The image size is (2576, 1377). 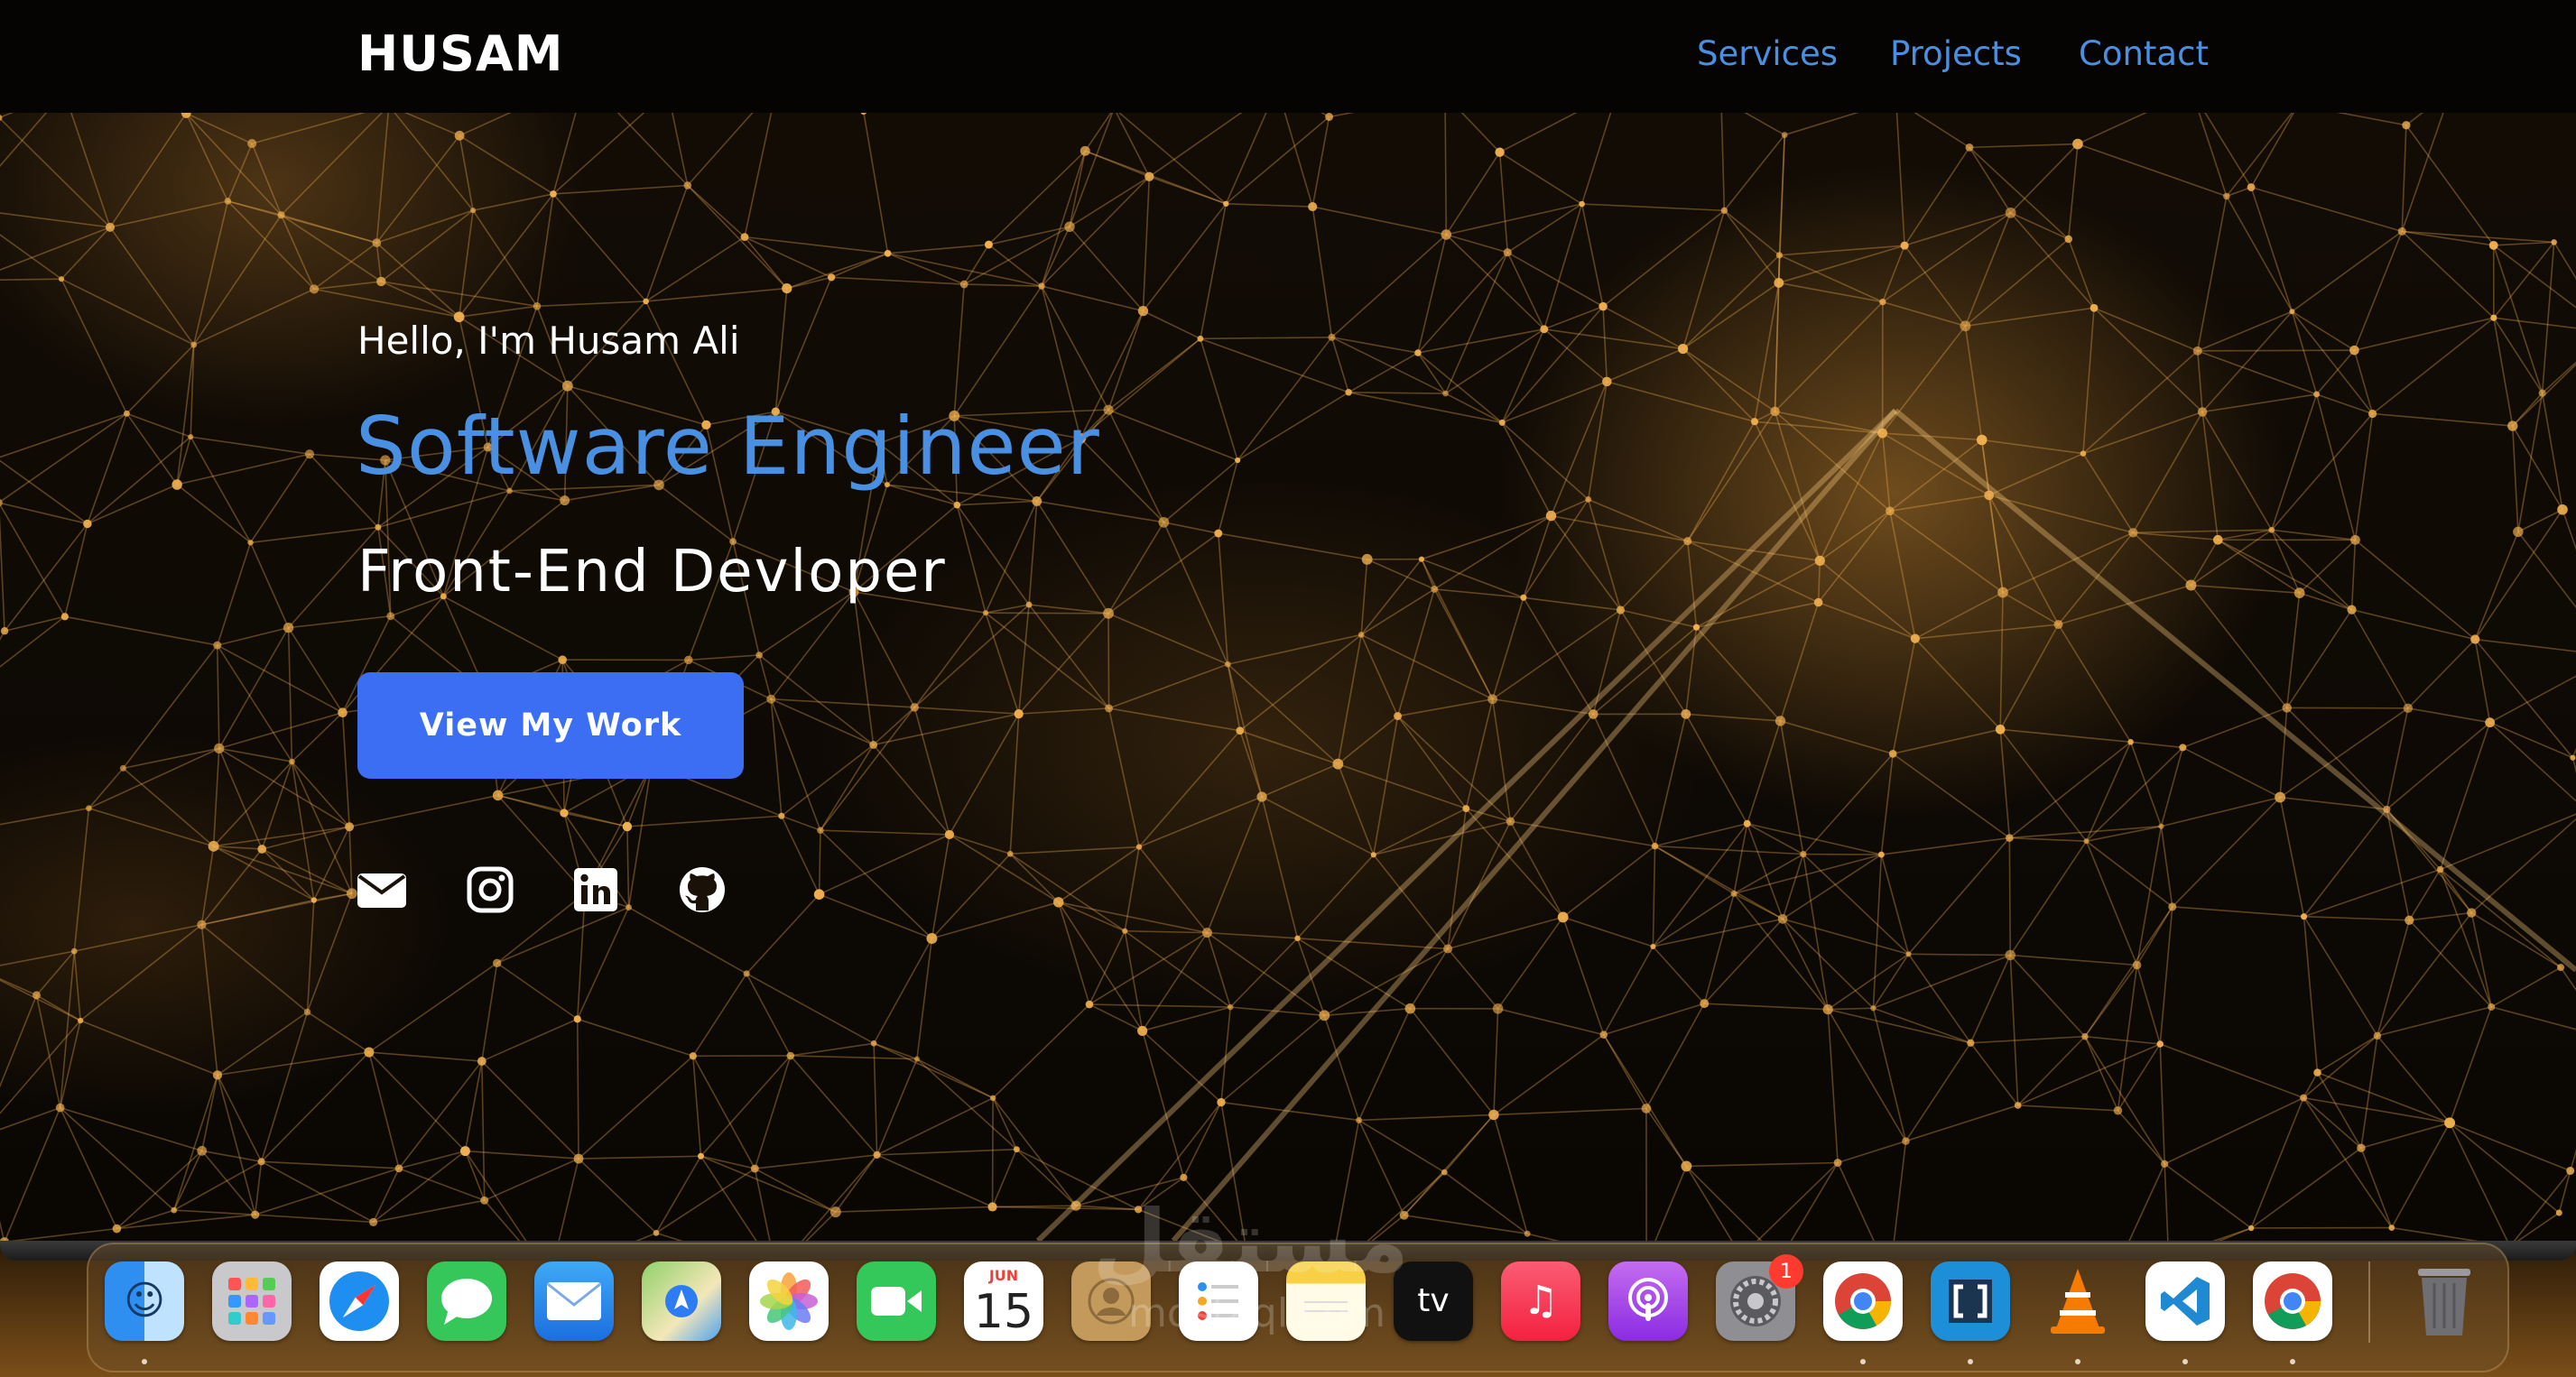 I want to click on calendar-day: 15, so click(x=1003, y=1312).